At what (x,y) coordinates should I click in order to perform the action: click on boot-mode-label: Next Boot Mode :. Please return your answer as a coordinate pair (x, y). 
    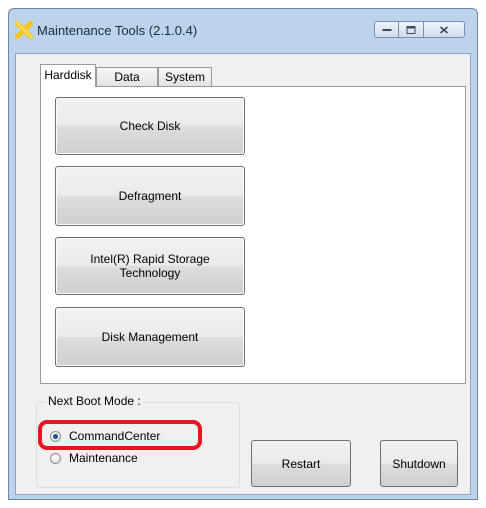
    Looking at the image, I should click on (94, 401).